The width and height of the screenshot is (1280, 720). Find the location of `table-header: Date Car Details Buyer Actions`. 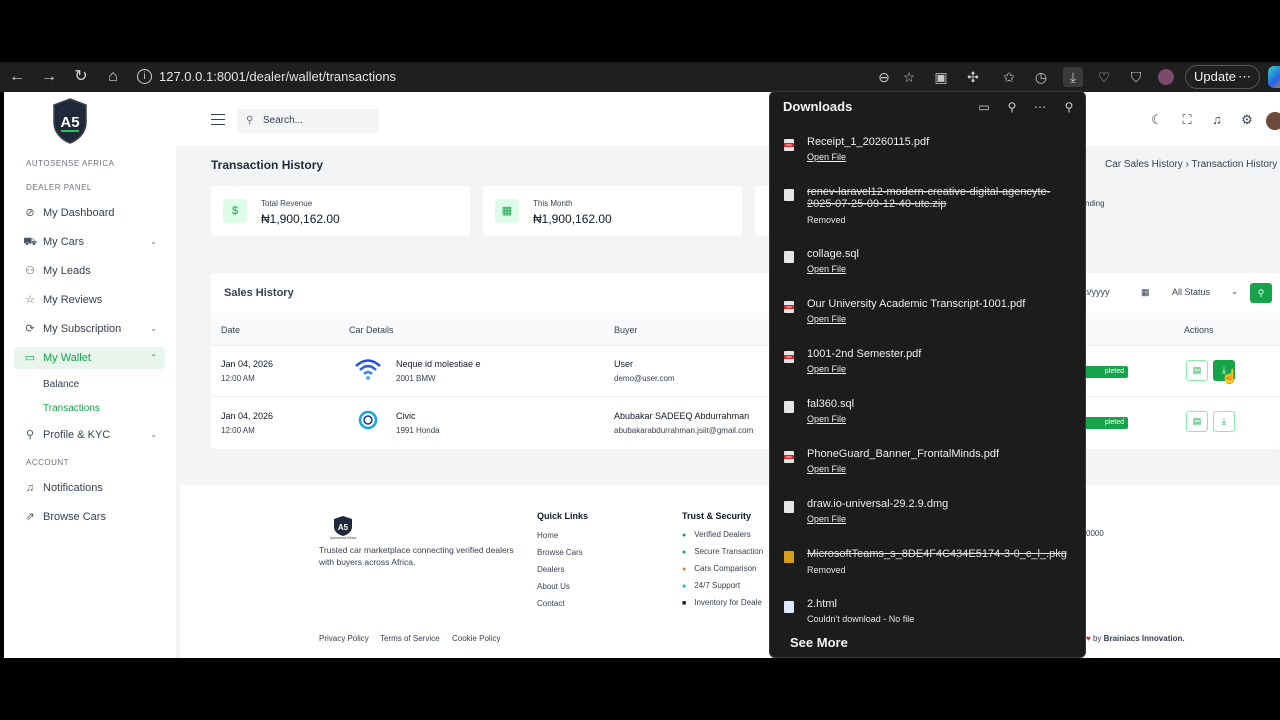

table-header: Date Car Details Buyer Actions is located at coordinates (745, 329).